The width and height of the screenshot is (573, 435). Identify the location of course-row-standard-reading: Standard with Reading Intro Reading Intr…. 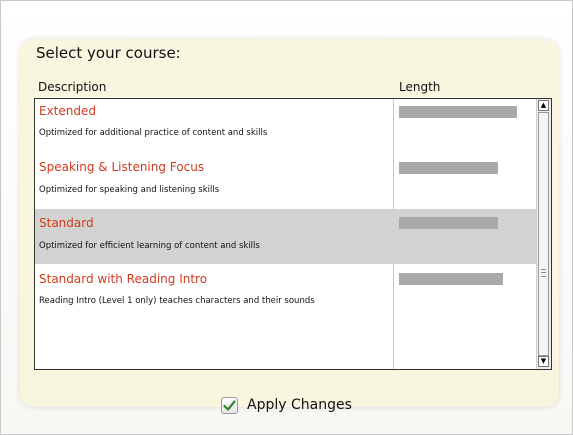
(286, 299).